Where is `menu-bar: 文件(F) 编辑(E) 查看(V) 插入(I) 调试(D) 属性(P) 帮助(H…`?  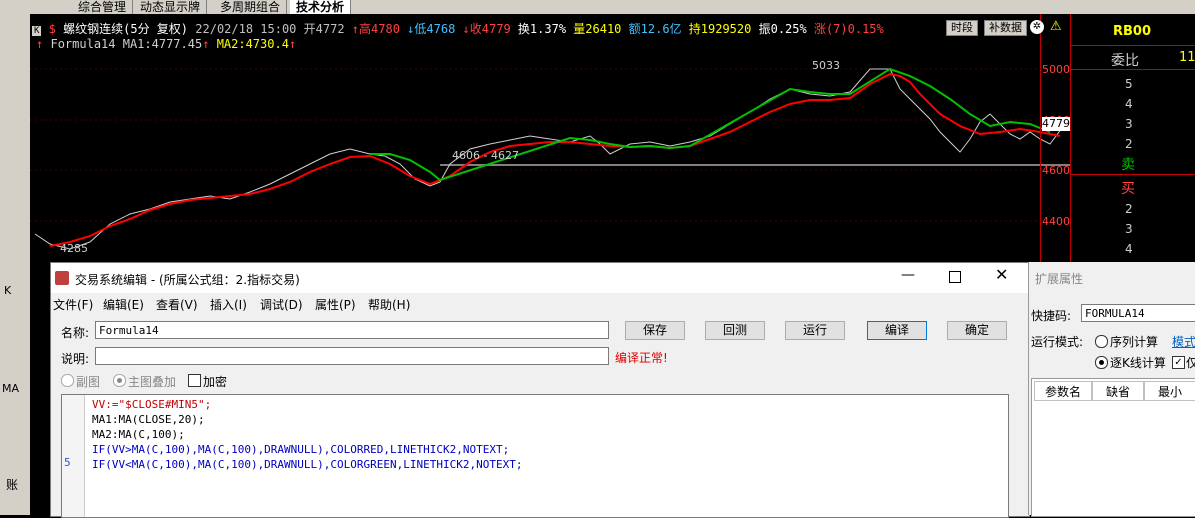
menu-bar: 文件(F) 编辑(E) 查看(V) 插入(I) 调试(D) 属性(P) 帮助(H… is located at coordinates (540, 303).